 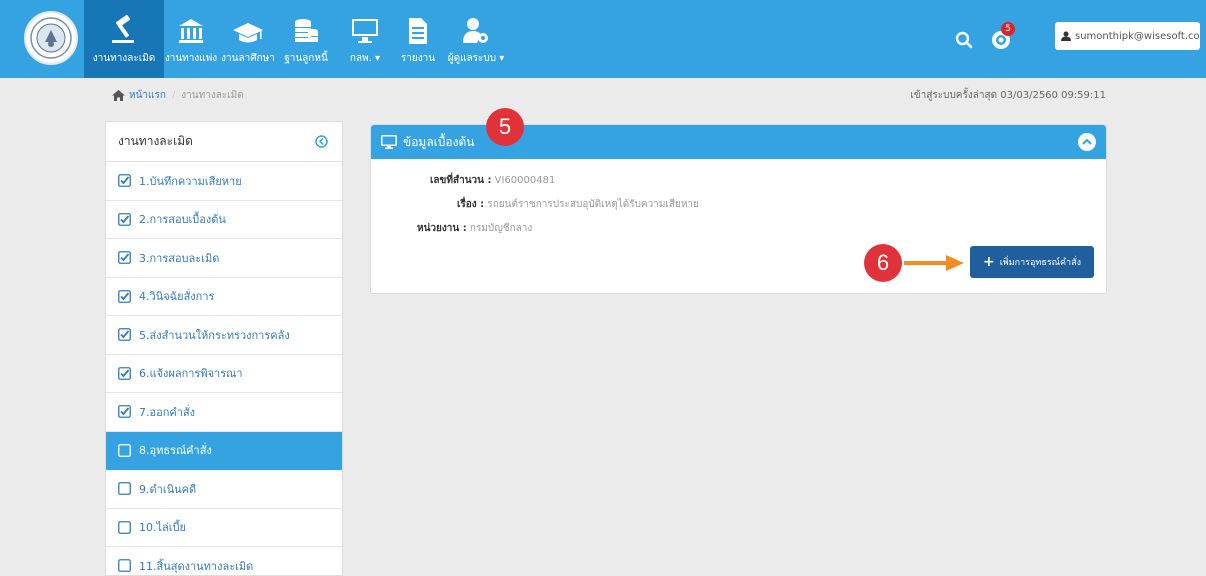 What do you see at coordinates (224, 297) in the screenshot?
I see `sidebar-item-decision: 4.วินิจฉัยสั่งการ` at bounding box center [224, 297].